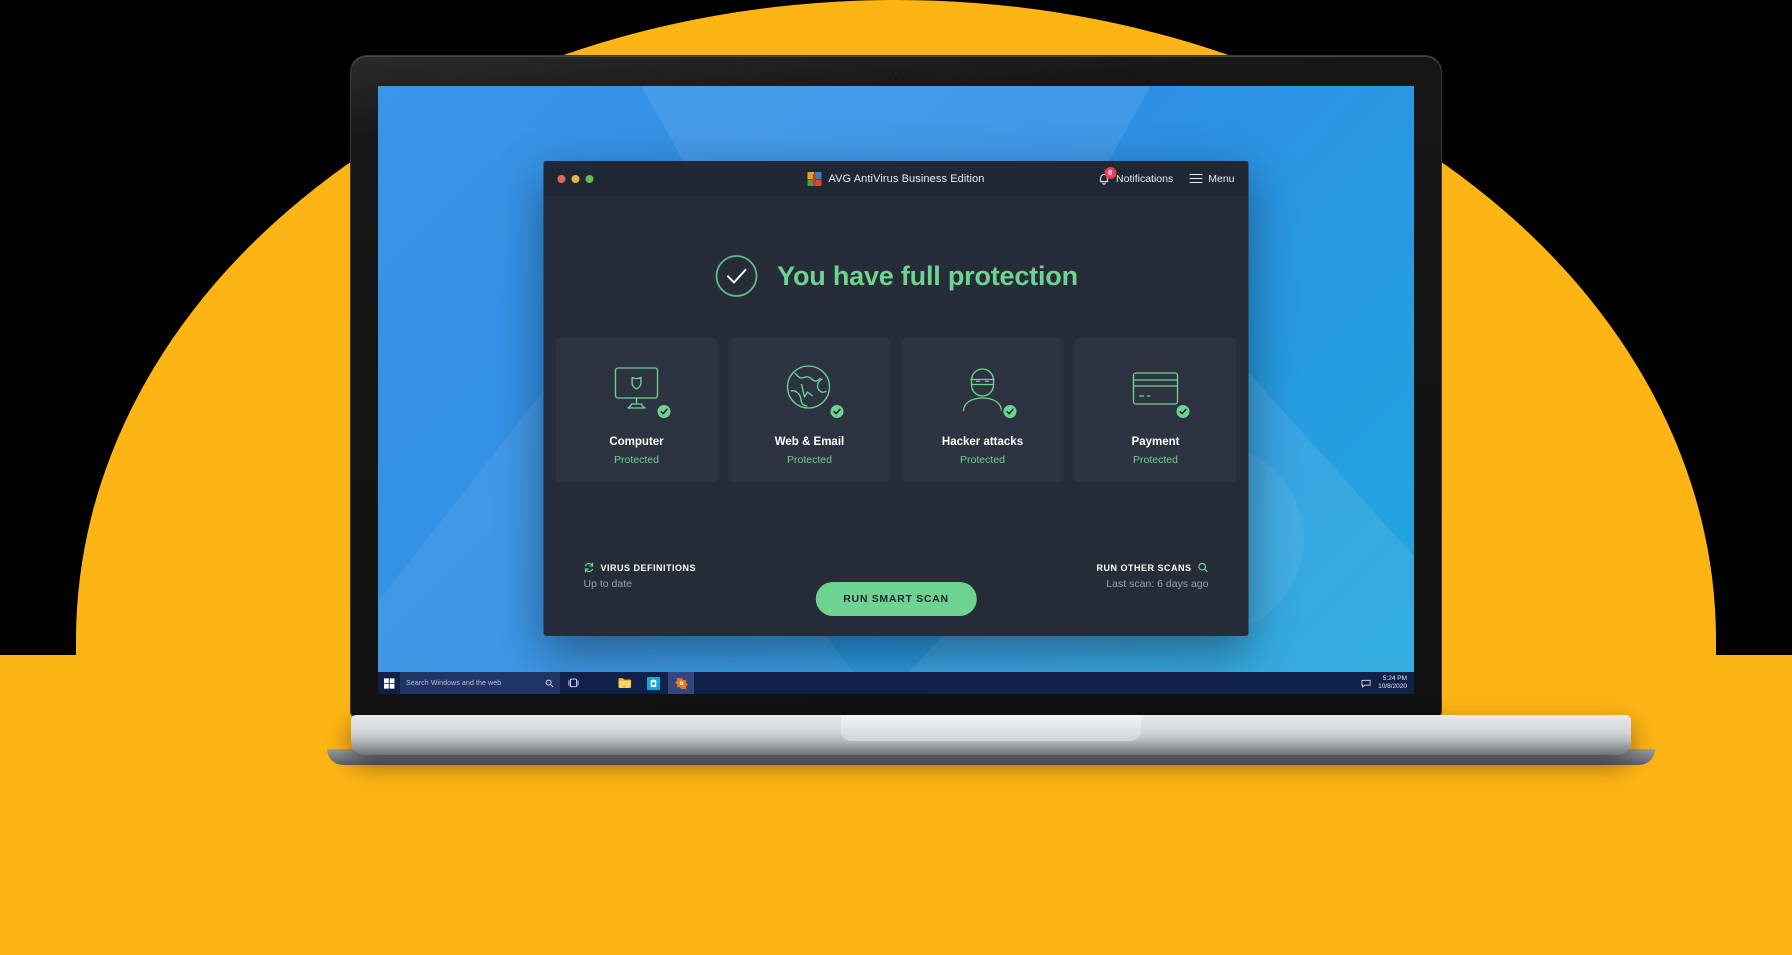 Image resolution: width=1792 pixels, height=955 pixels. I want to click on action-center-icon, so click(1366, 683).